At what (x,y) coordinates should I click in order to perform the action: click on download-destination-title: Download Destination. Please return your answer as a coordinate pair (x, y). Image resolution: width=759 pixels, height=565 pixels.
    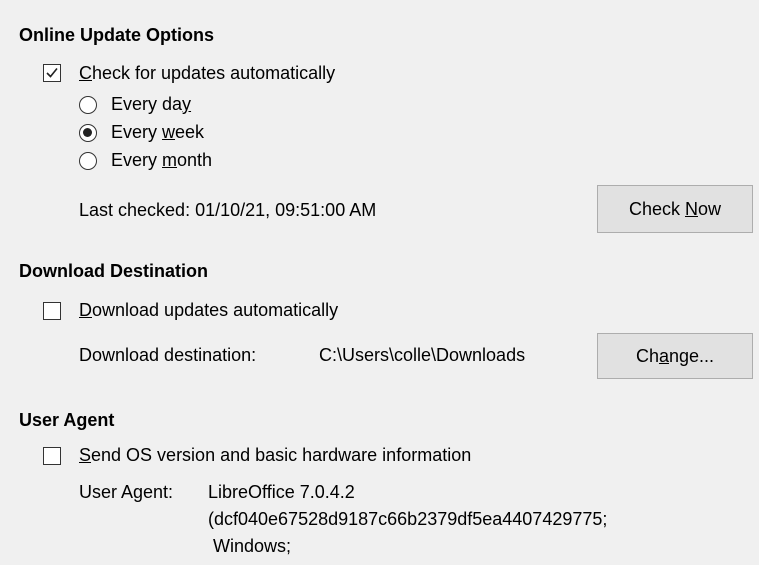
    Looking at the image, I should click on (113, 271).